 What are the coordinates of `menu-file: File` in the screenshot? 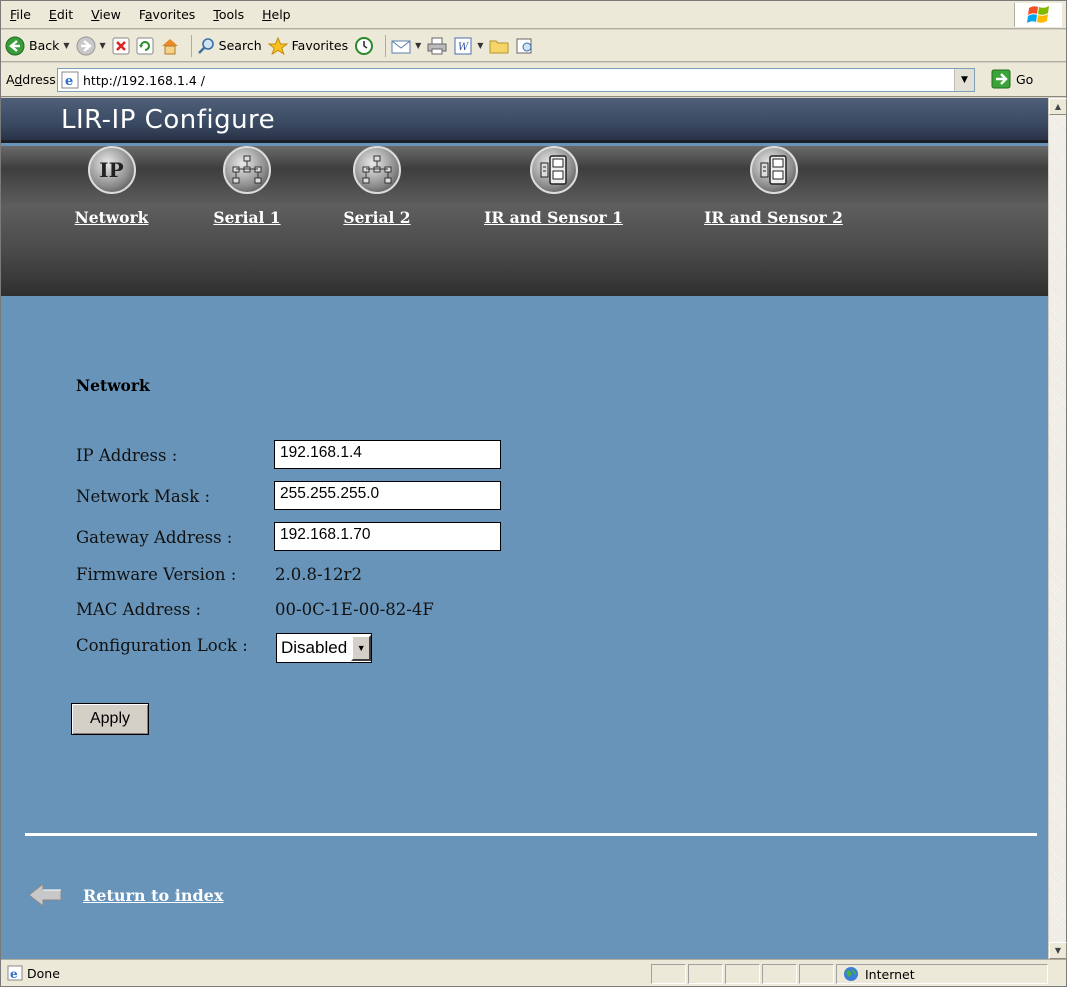 It's located at (20, 14).